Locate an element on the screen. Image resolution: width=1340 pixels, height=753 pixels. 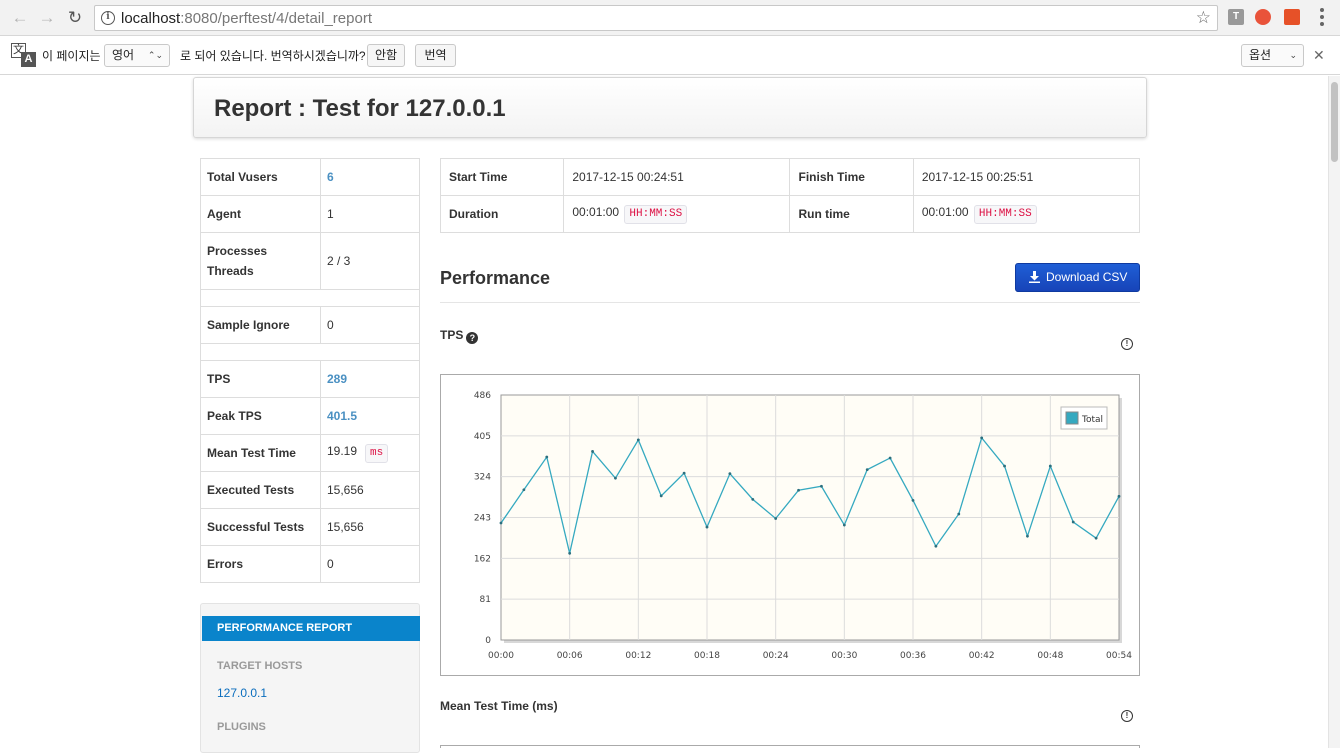
reload-icon: ↻ is located at coordinates (75, 18).